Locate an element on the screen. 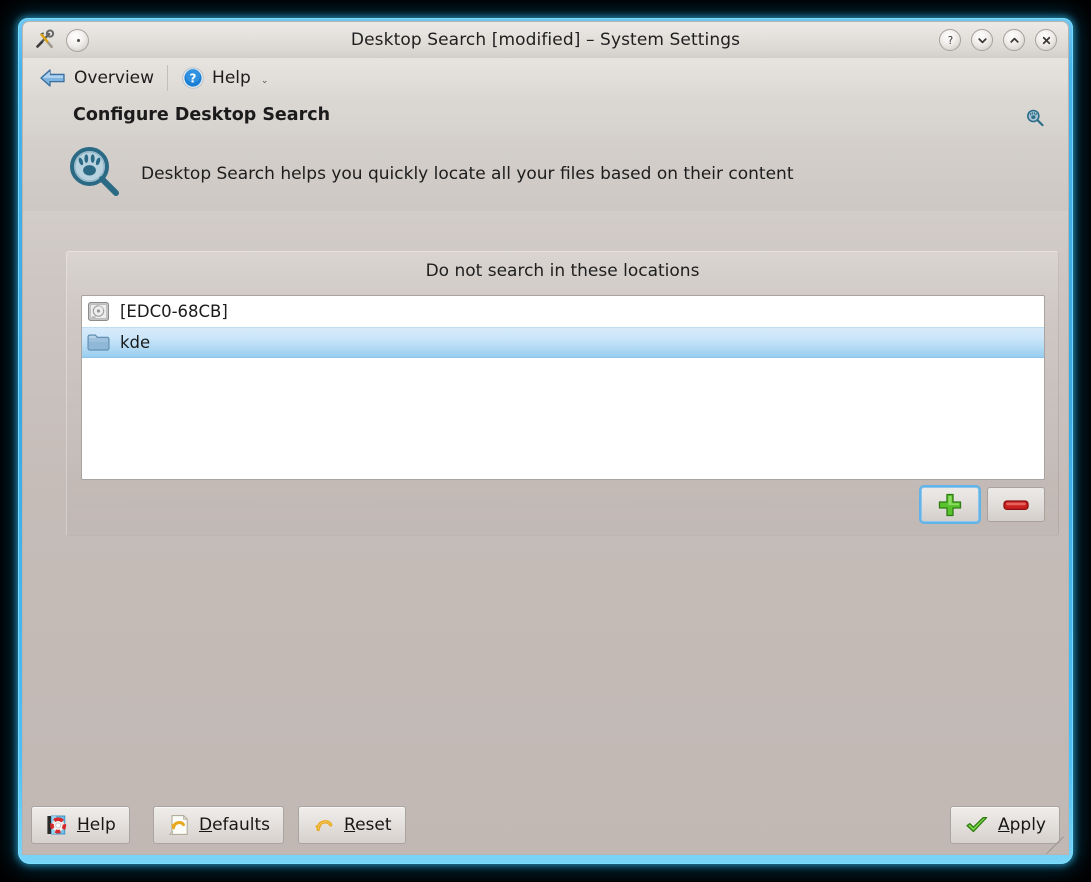  main-toolbar: Overview ? Help ⌄ is located at coordinates (545, 78).